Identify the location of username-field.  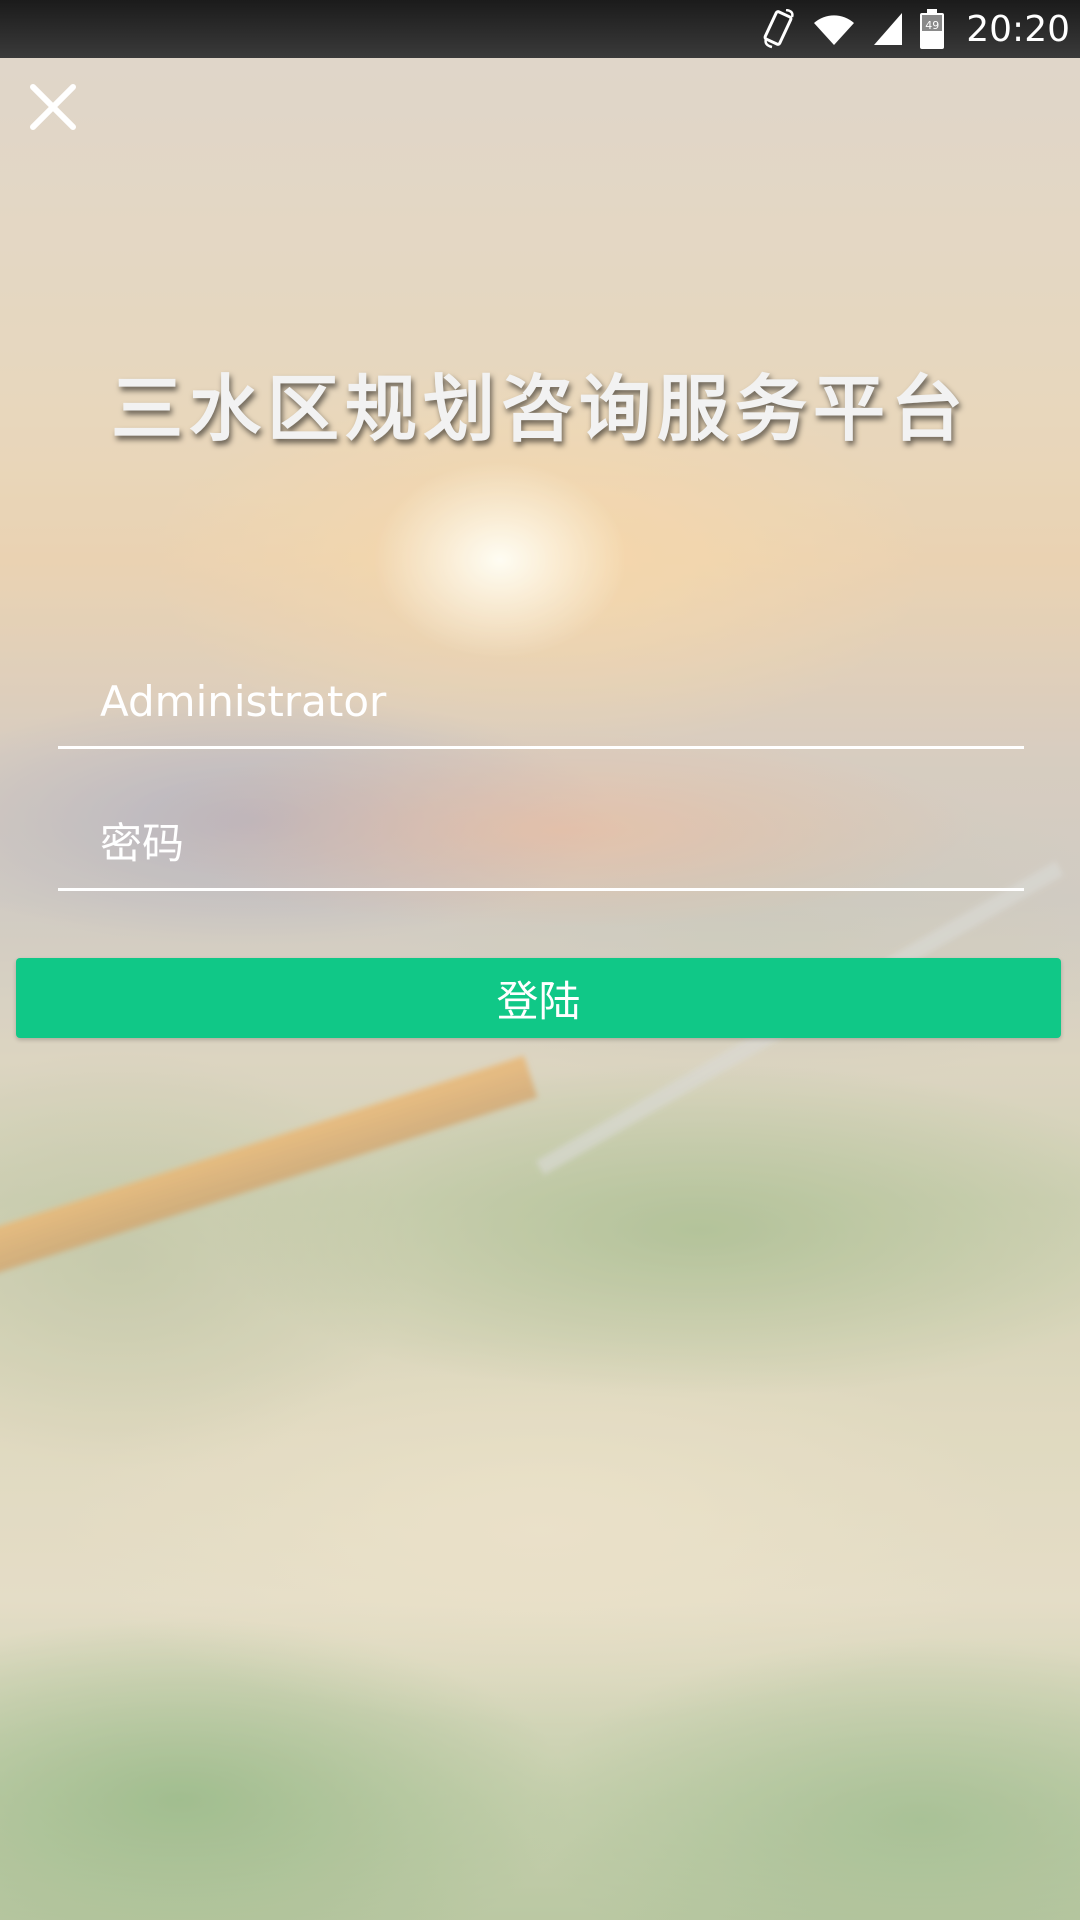
(541, 702).